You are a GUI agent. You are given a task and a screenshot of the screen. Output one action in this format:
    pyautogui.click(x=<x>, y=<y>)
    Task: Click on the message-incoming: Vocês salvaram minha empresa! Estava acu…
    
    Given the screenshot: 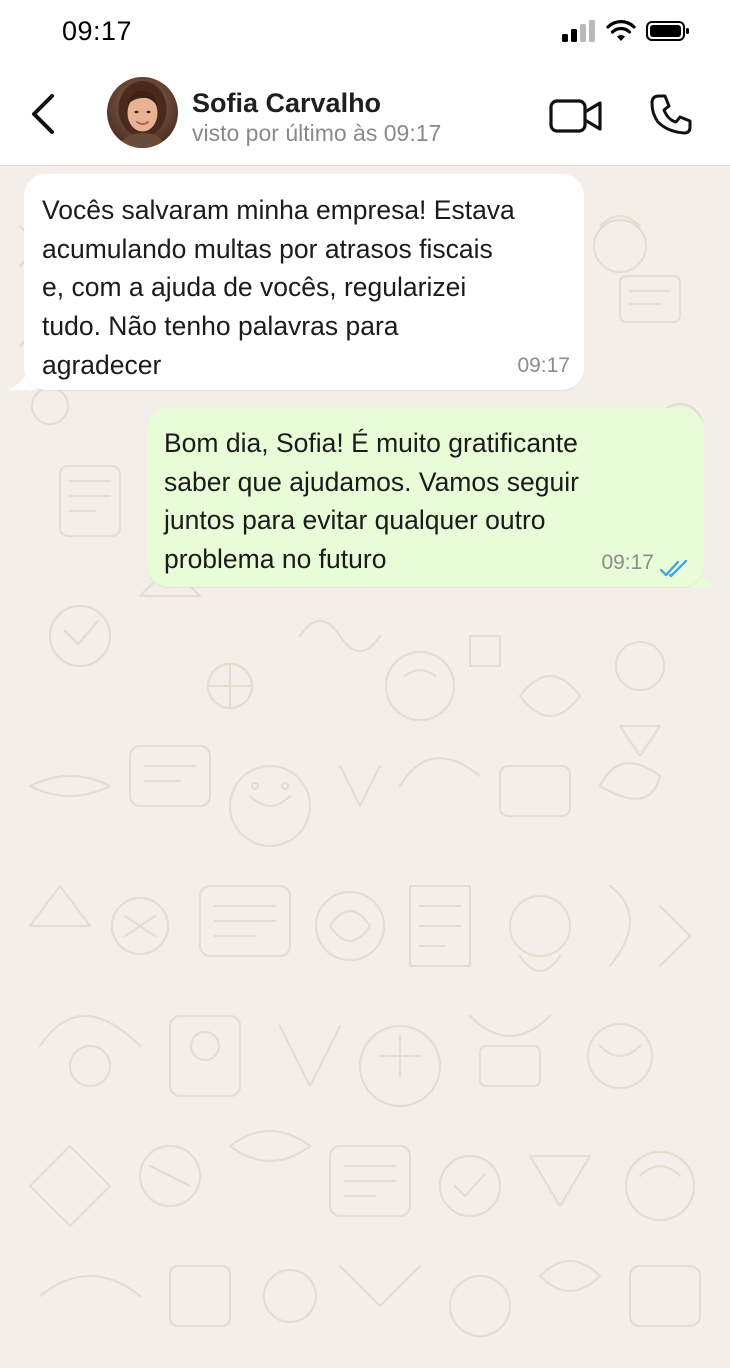 What is the action you would take?
    pyautogui.click(x=304, y=282)
    